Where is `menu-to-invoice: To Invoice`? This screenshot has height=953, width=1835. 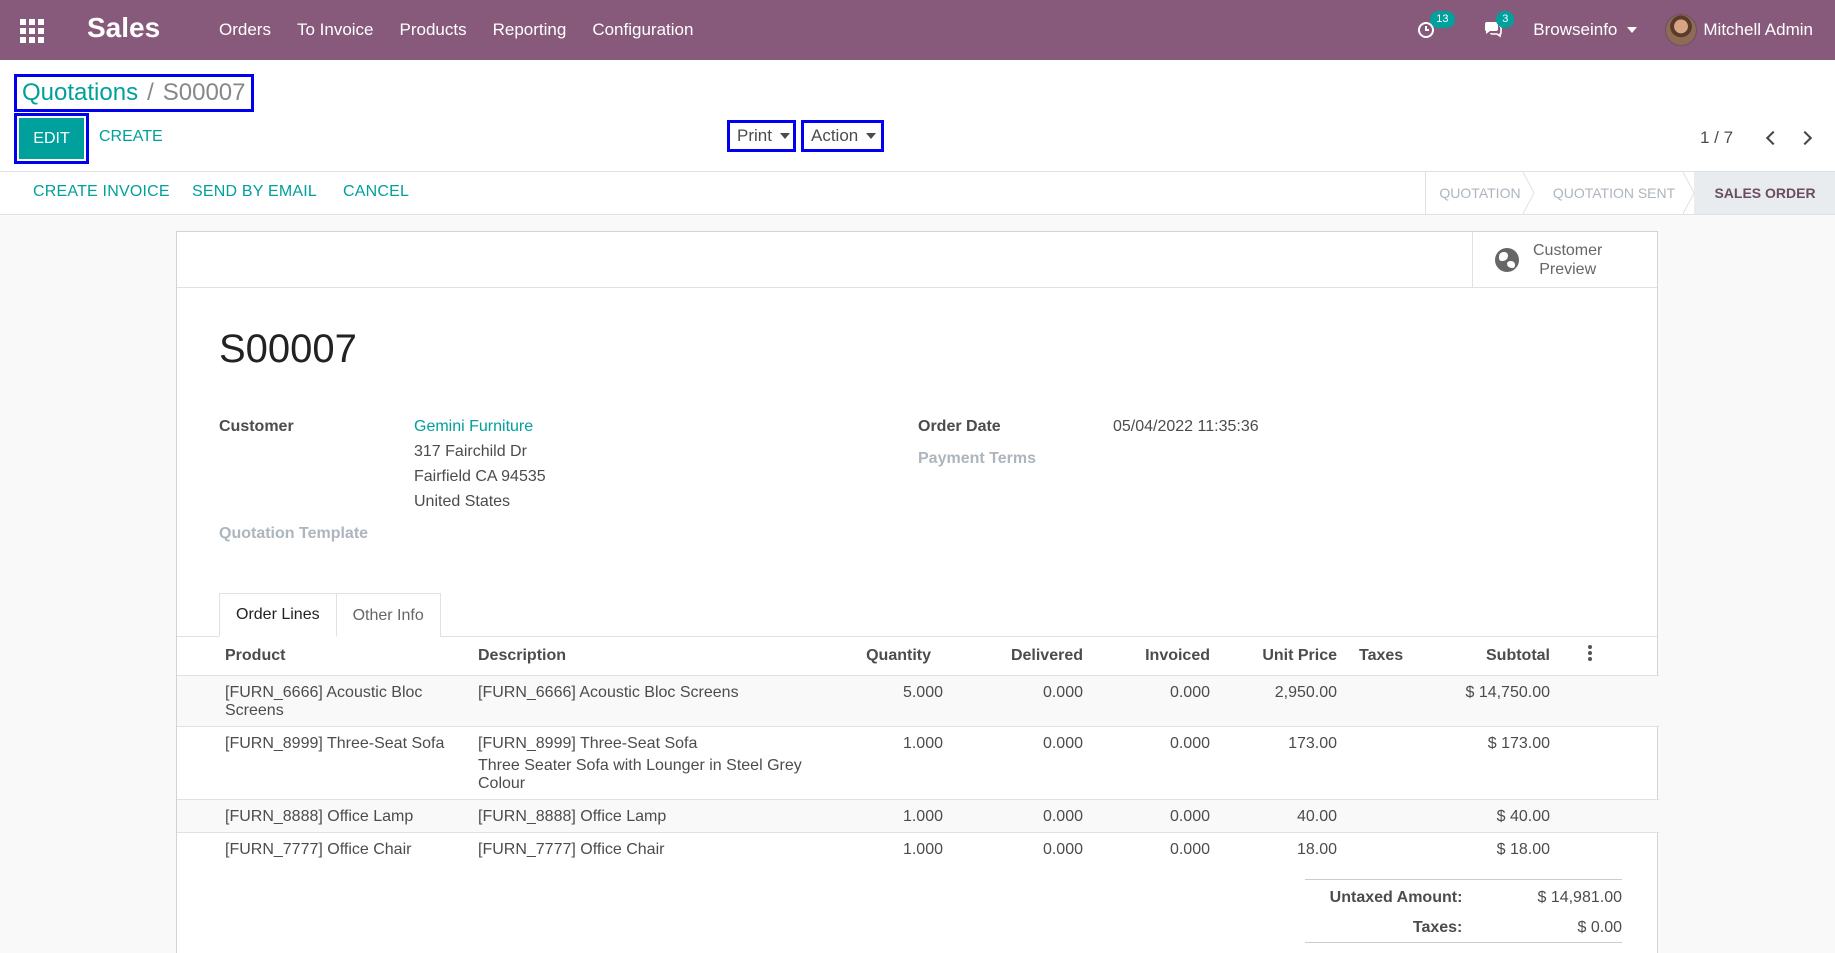 menu-to-invoice: To Invoice is located at coordinates (335, 30).